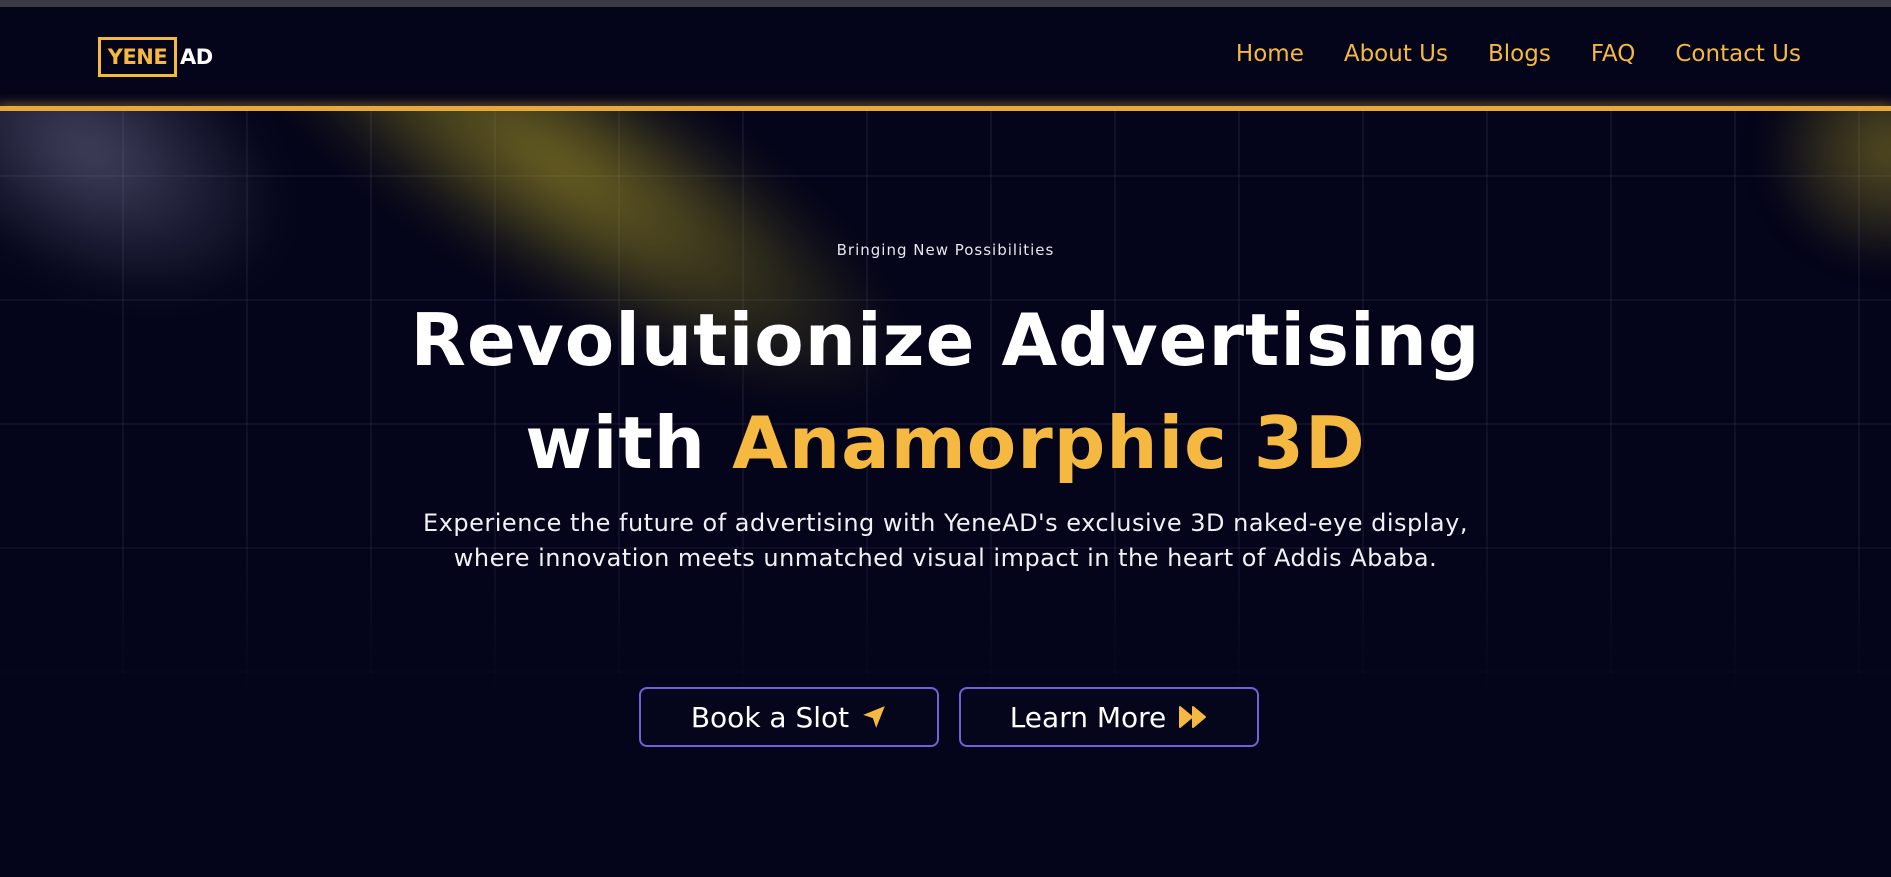  I want to click on book-a-slot-button: Book a Slot, so click(789, 717).